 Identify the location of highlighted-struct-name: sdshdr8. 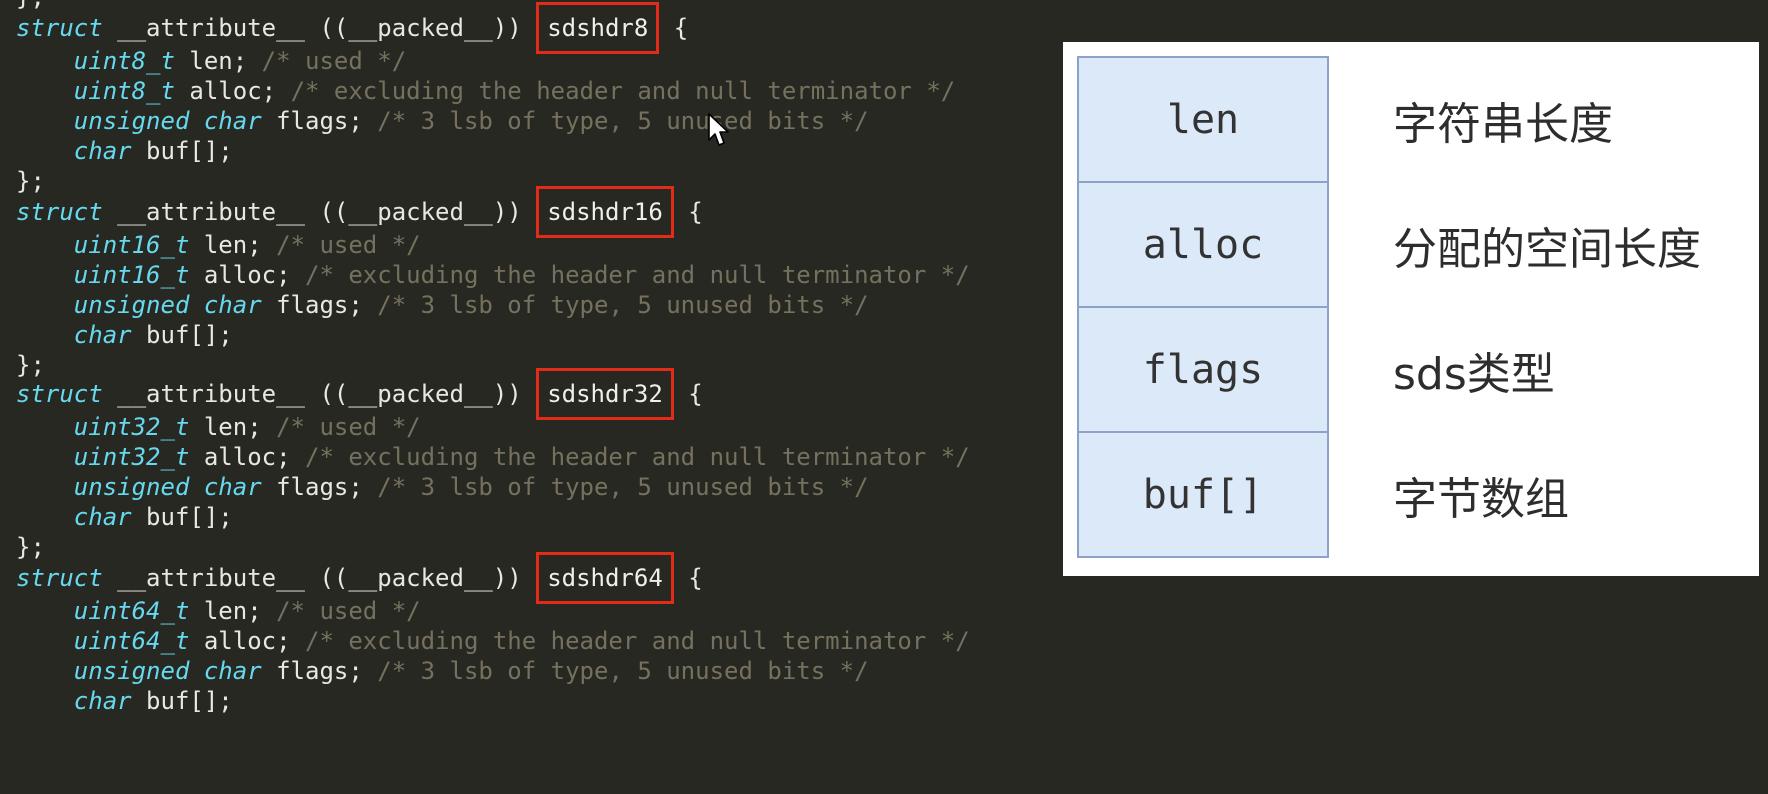
(598, 28).